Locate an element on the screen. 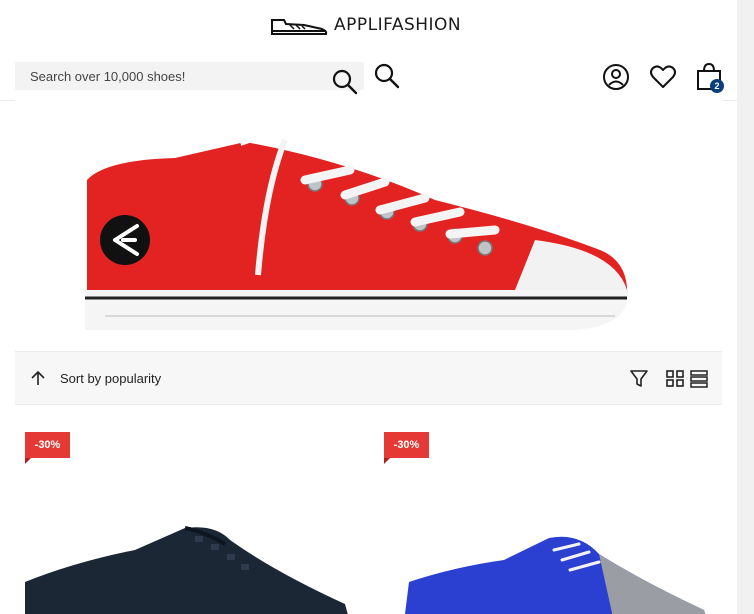 This screenshot has height=614, width=754. sort-dropdown: Sort by popularity is located at coordinates (95, 378).